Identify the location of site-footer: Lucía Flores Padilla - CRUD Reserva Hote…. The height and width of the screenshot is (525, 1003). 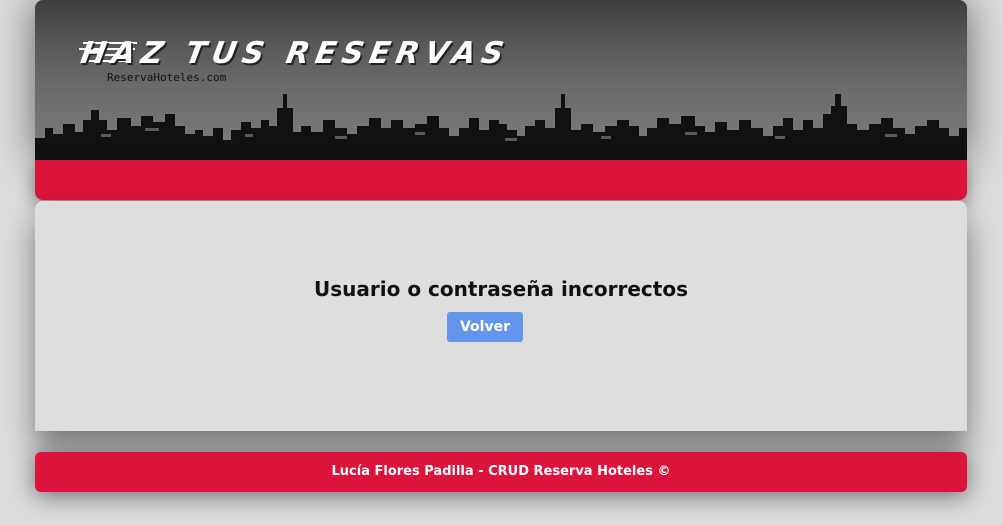
(501, 472).